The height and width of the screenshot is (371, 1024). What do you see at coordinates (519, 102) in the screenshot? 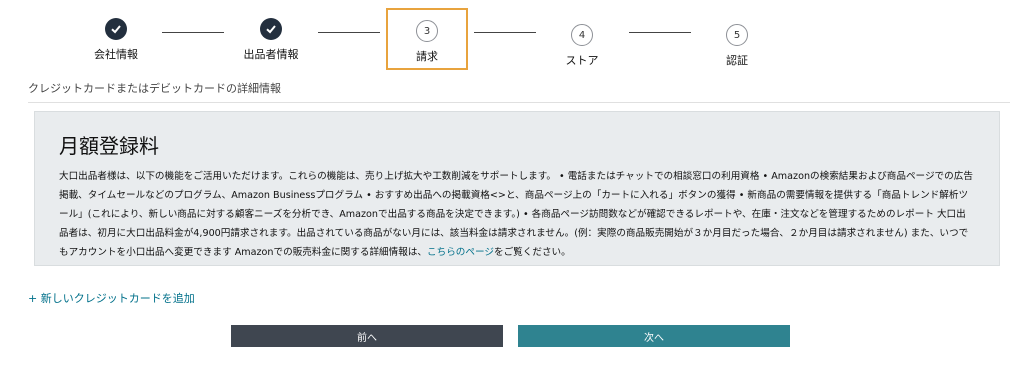
I see `divider` at bounding box center [519, 102].